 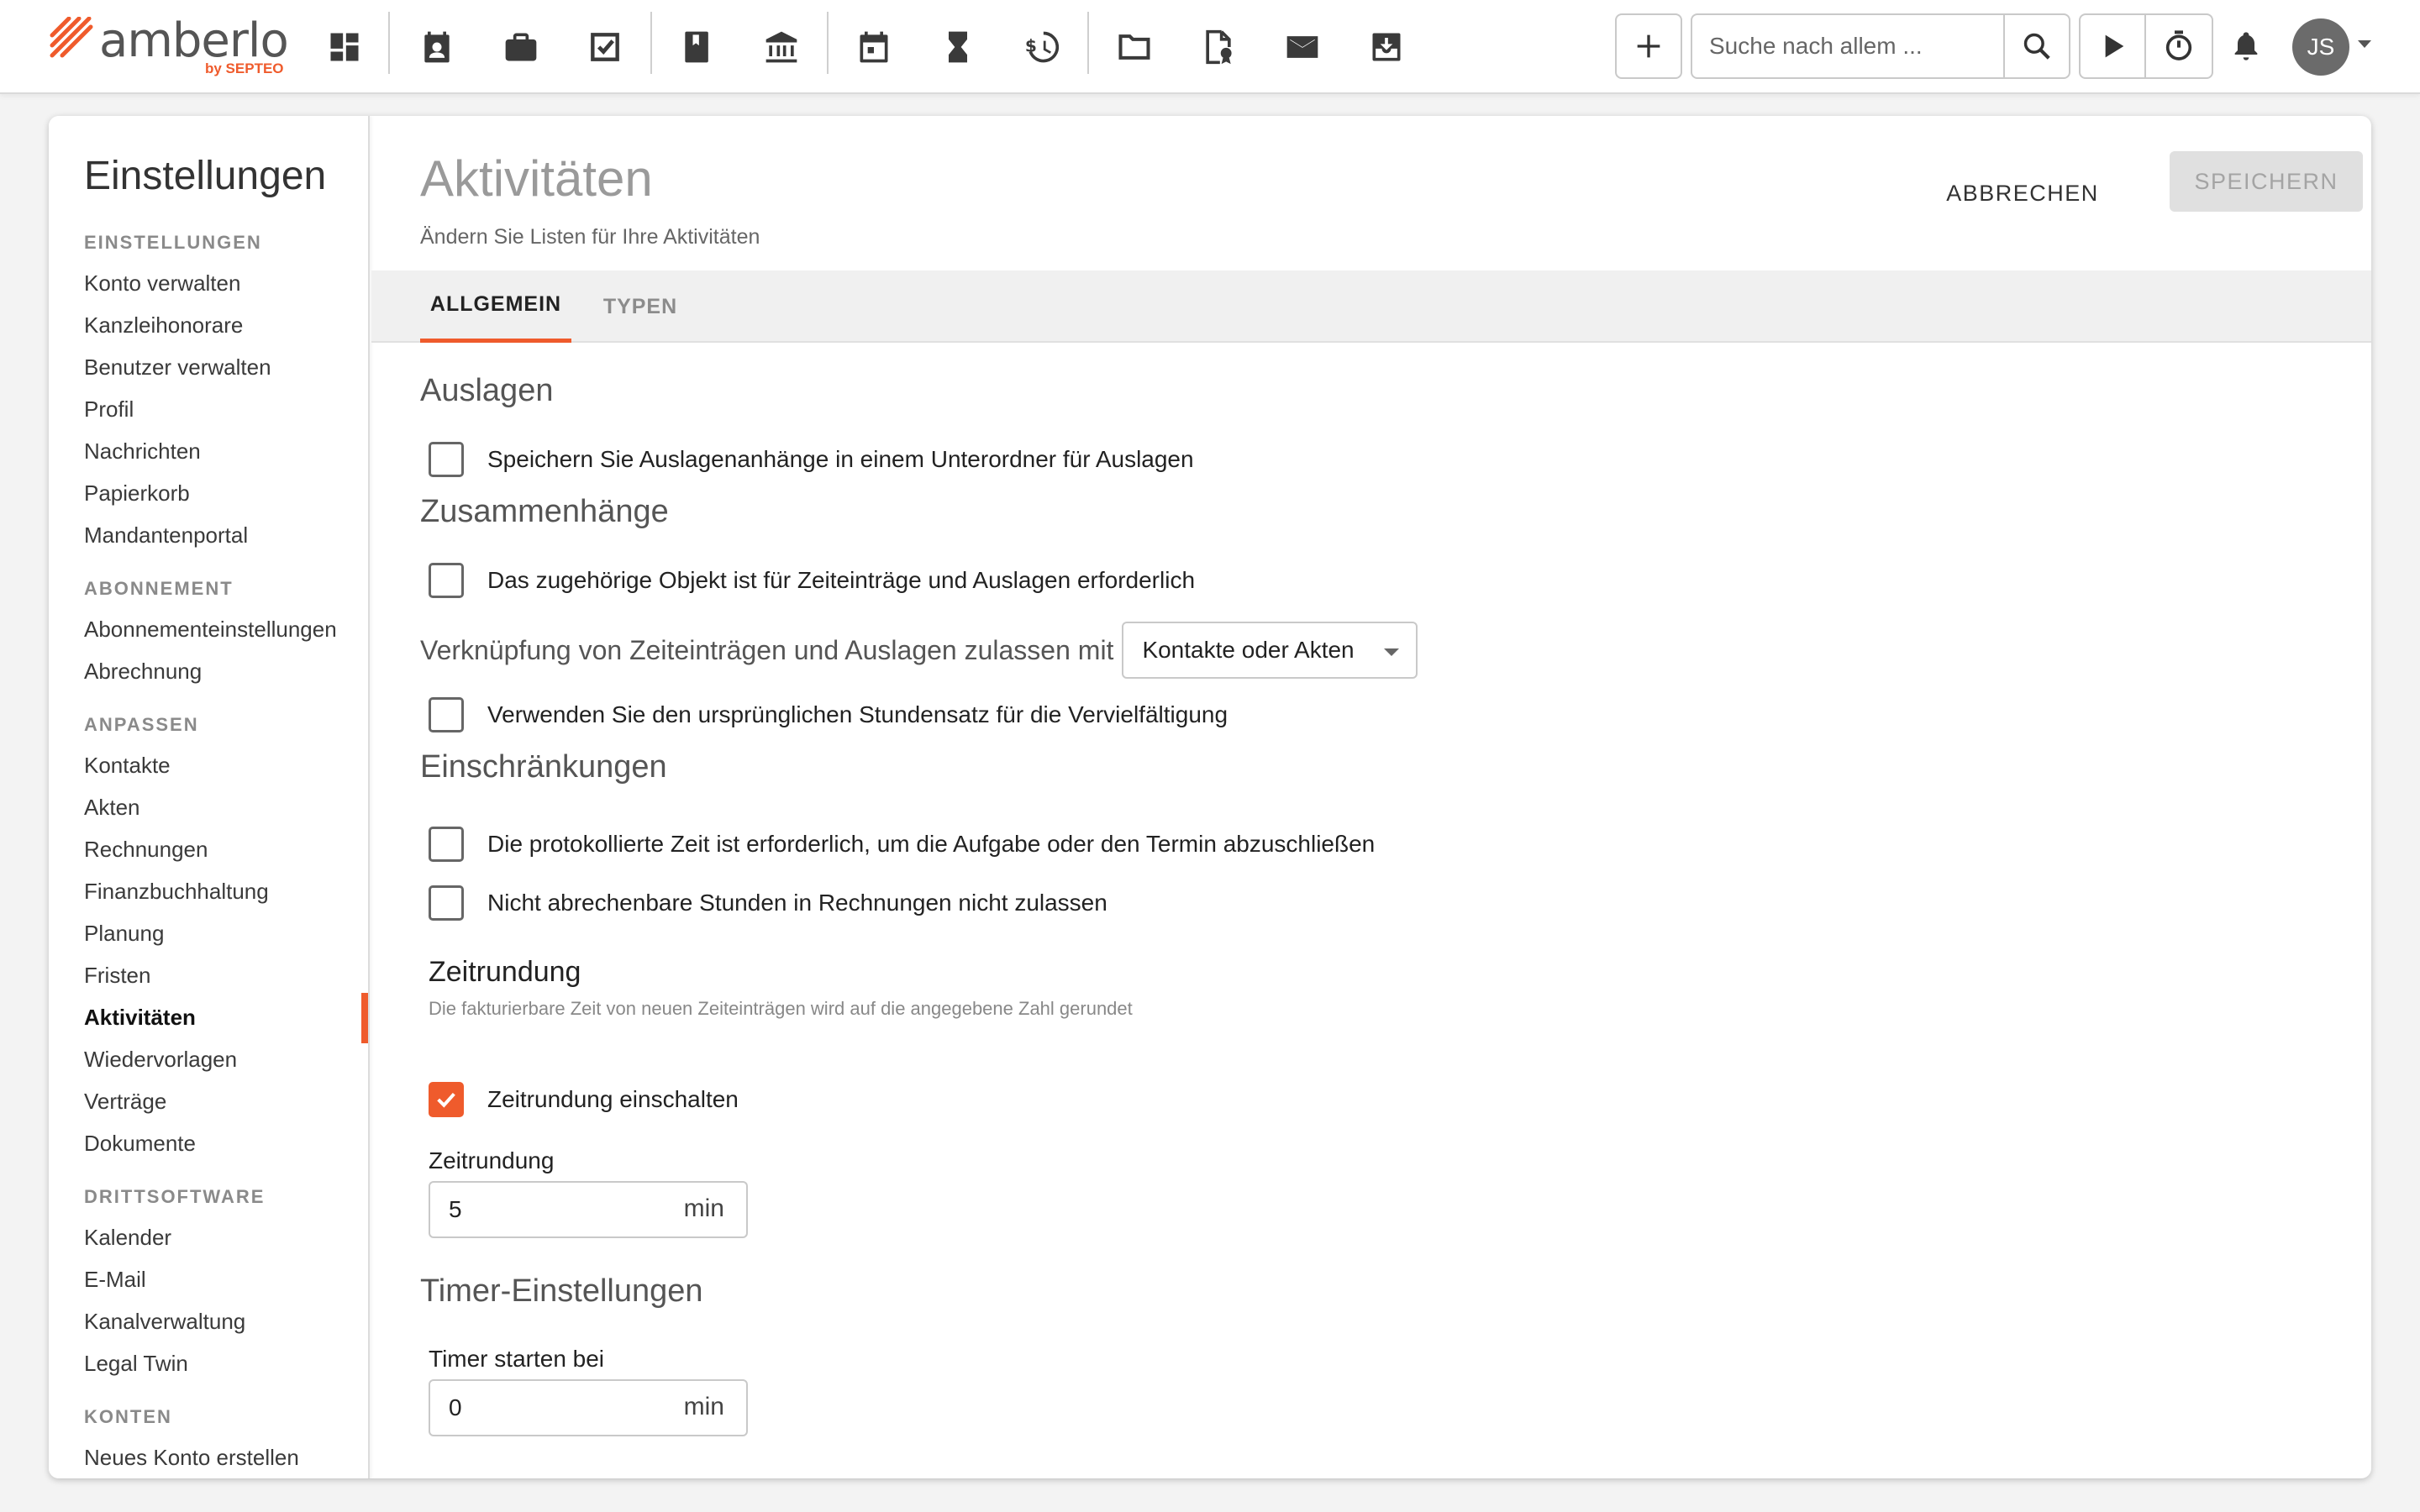 I want to click on contacts-icon, so click(x=437, y=47).